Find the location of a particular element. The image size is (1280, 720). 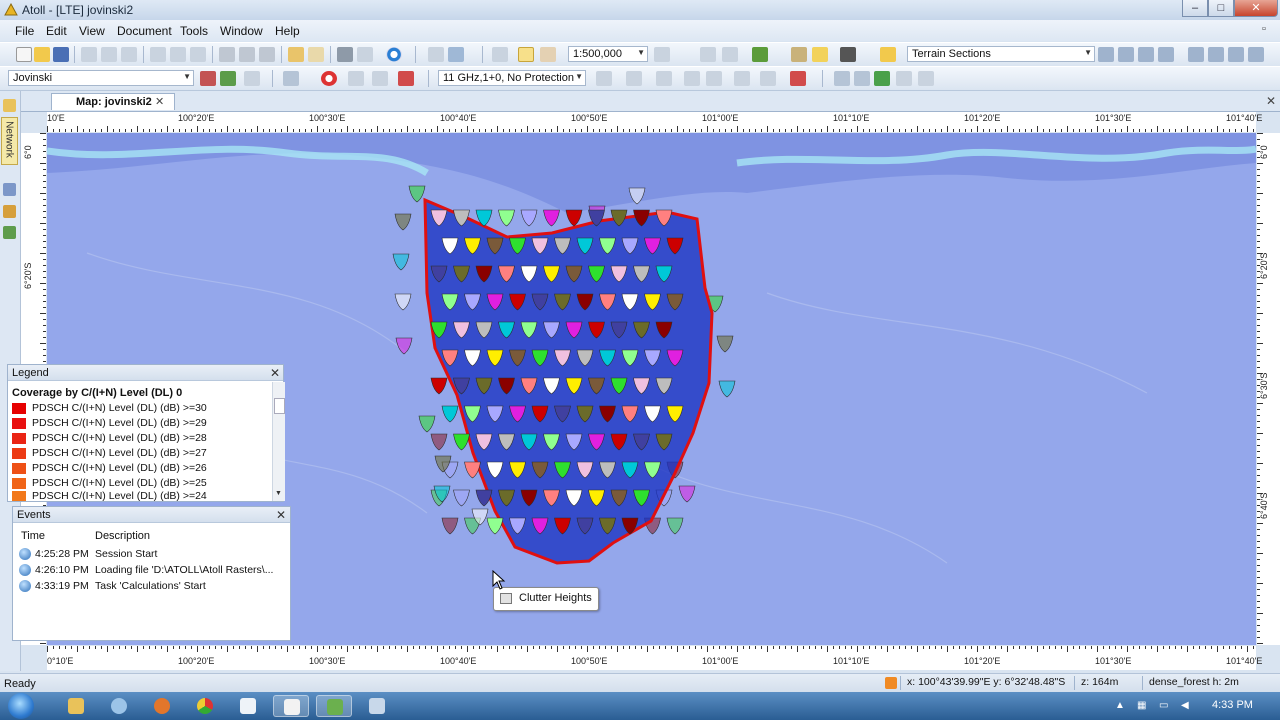

tools-icon is located at coordinates (714, 78).